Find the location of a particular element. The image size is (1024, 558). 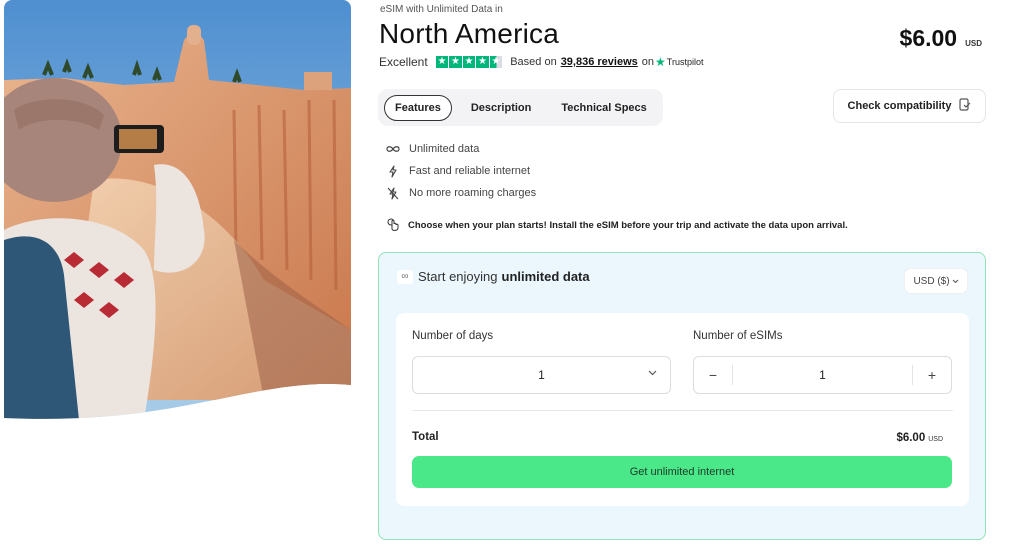

days-value: 1 is located at coordinates (541, 375).